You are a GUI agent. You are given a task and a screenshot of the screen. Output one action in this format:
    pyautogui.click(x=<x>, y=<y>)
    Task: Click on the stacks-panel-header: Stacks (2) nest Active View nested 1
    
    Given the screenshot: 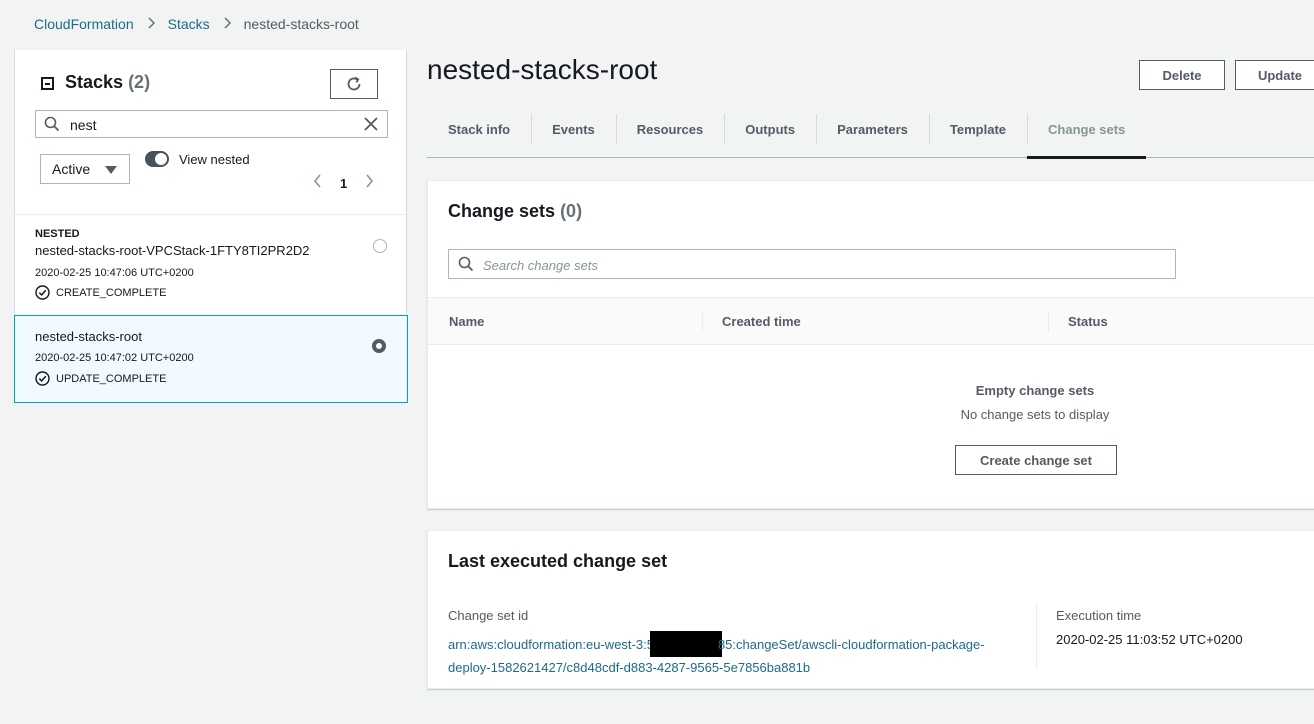 What is the action you would take?
    pyautogui.click(x=210, y=132)
    